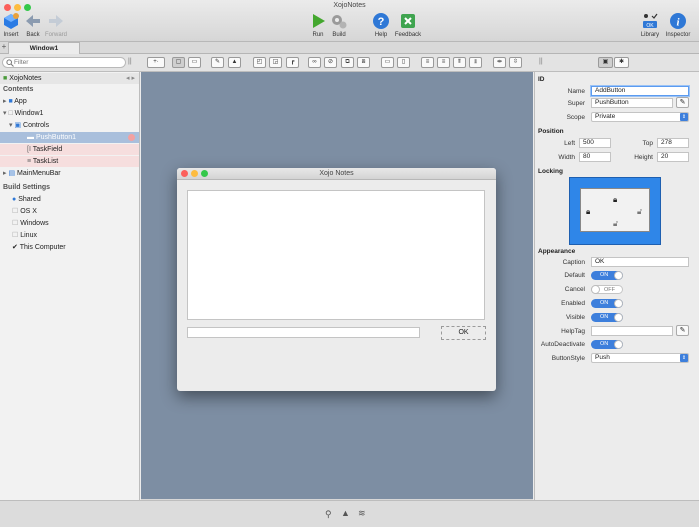 This screenshot has width=699, height=527. What do you see at coordinates (607, 344) in the screenshot?
I see `autodeactivate-toggle: ON` at bounding box center [607, 344].